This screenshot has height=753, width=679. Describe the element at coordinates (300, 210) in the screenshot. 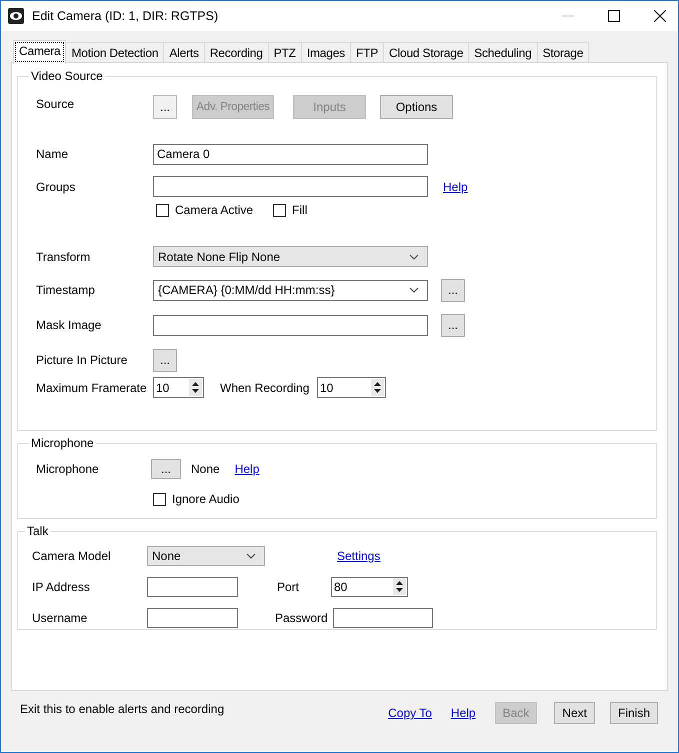

I see `checkbox-label: Fill` at that location.